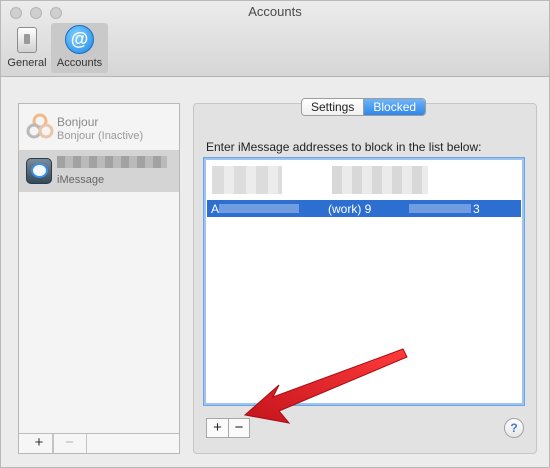 This screenshot has width=550, height=468. I want to click on redacted-phone, so click(440, 208).